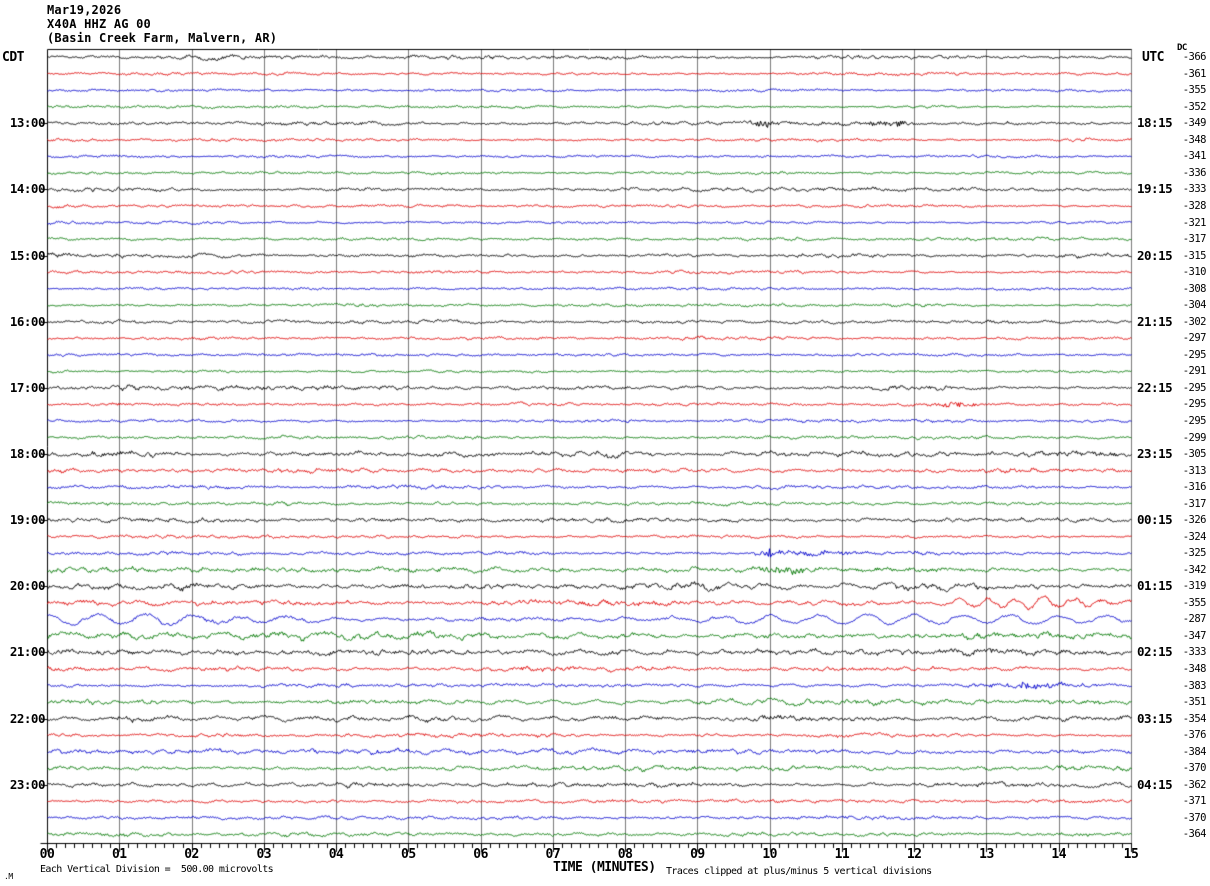 This screenshot has width=1210, height=886. What do you see at coordinates (986, 854) in the screenshot?
I see `x-tick-label: 13` at bounding box center [986, 854].